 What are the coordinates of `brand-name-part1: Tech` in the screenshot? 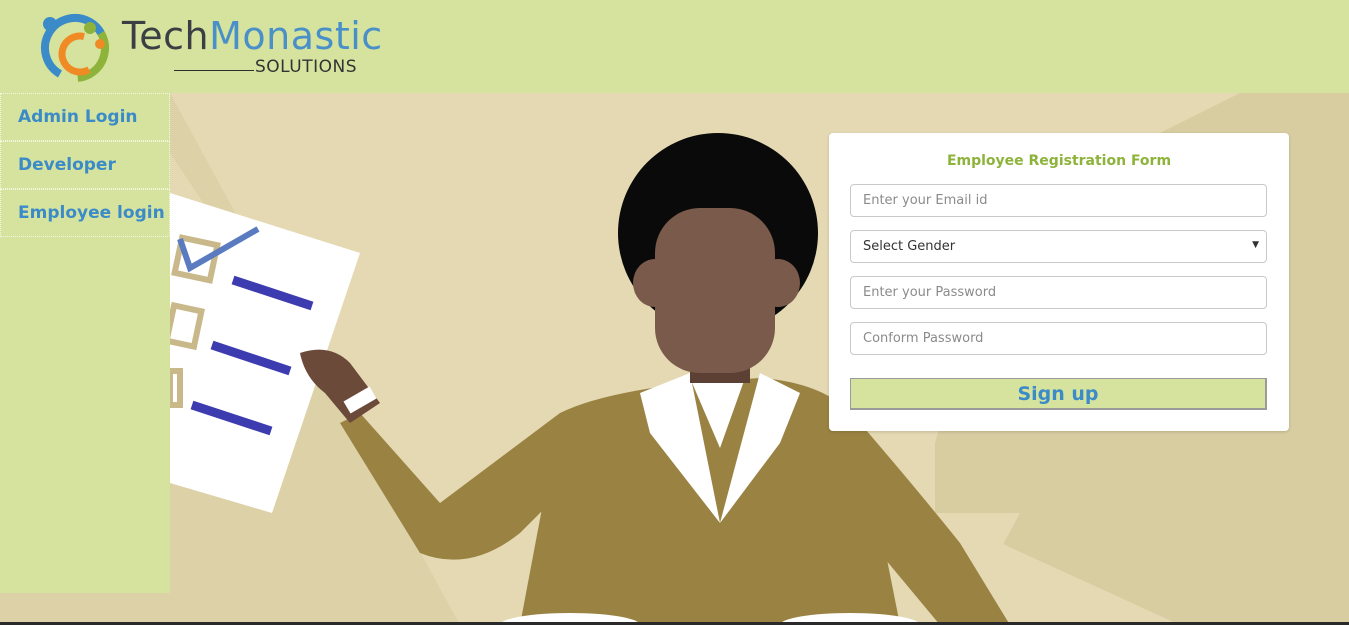 It's located at (166, 36).